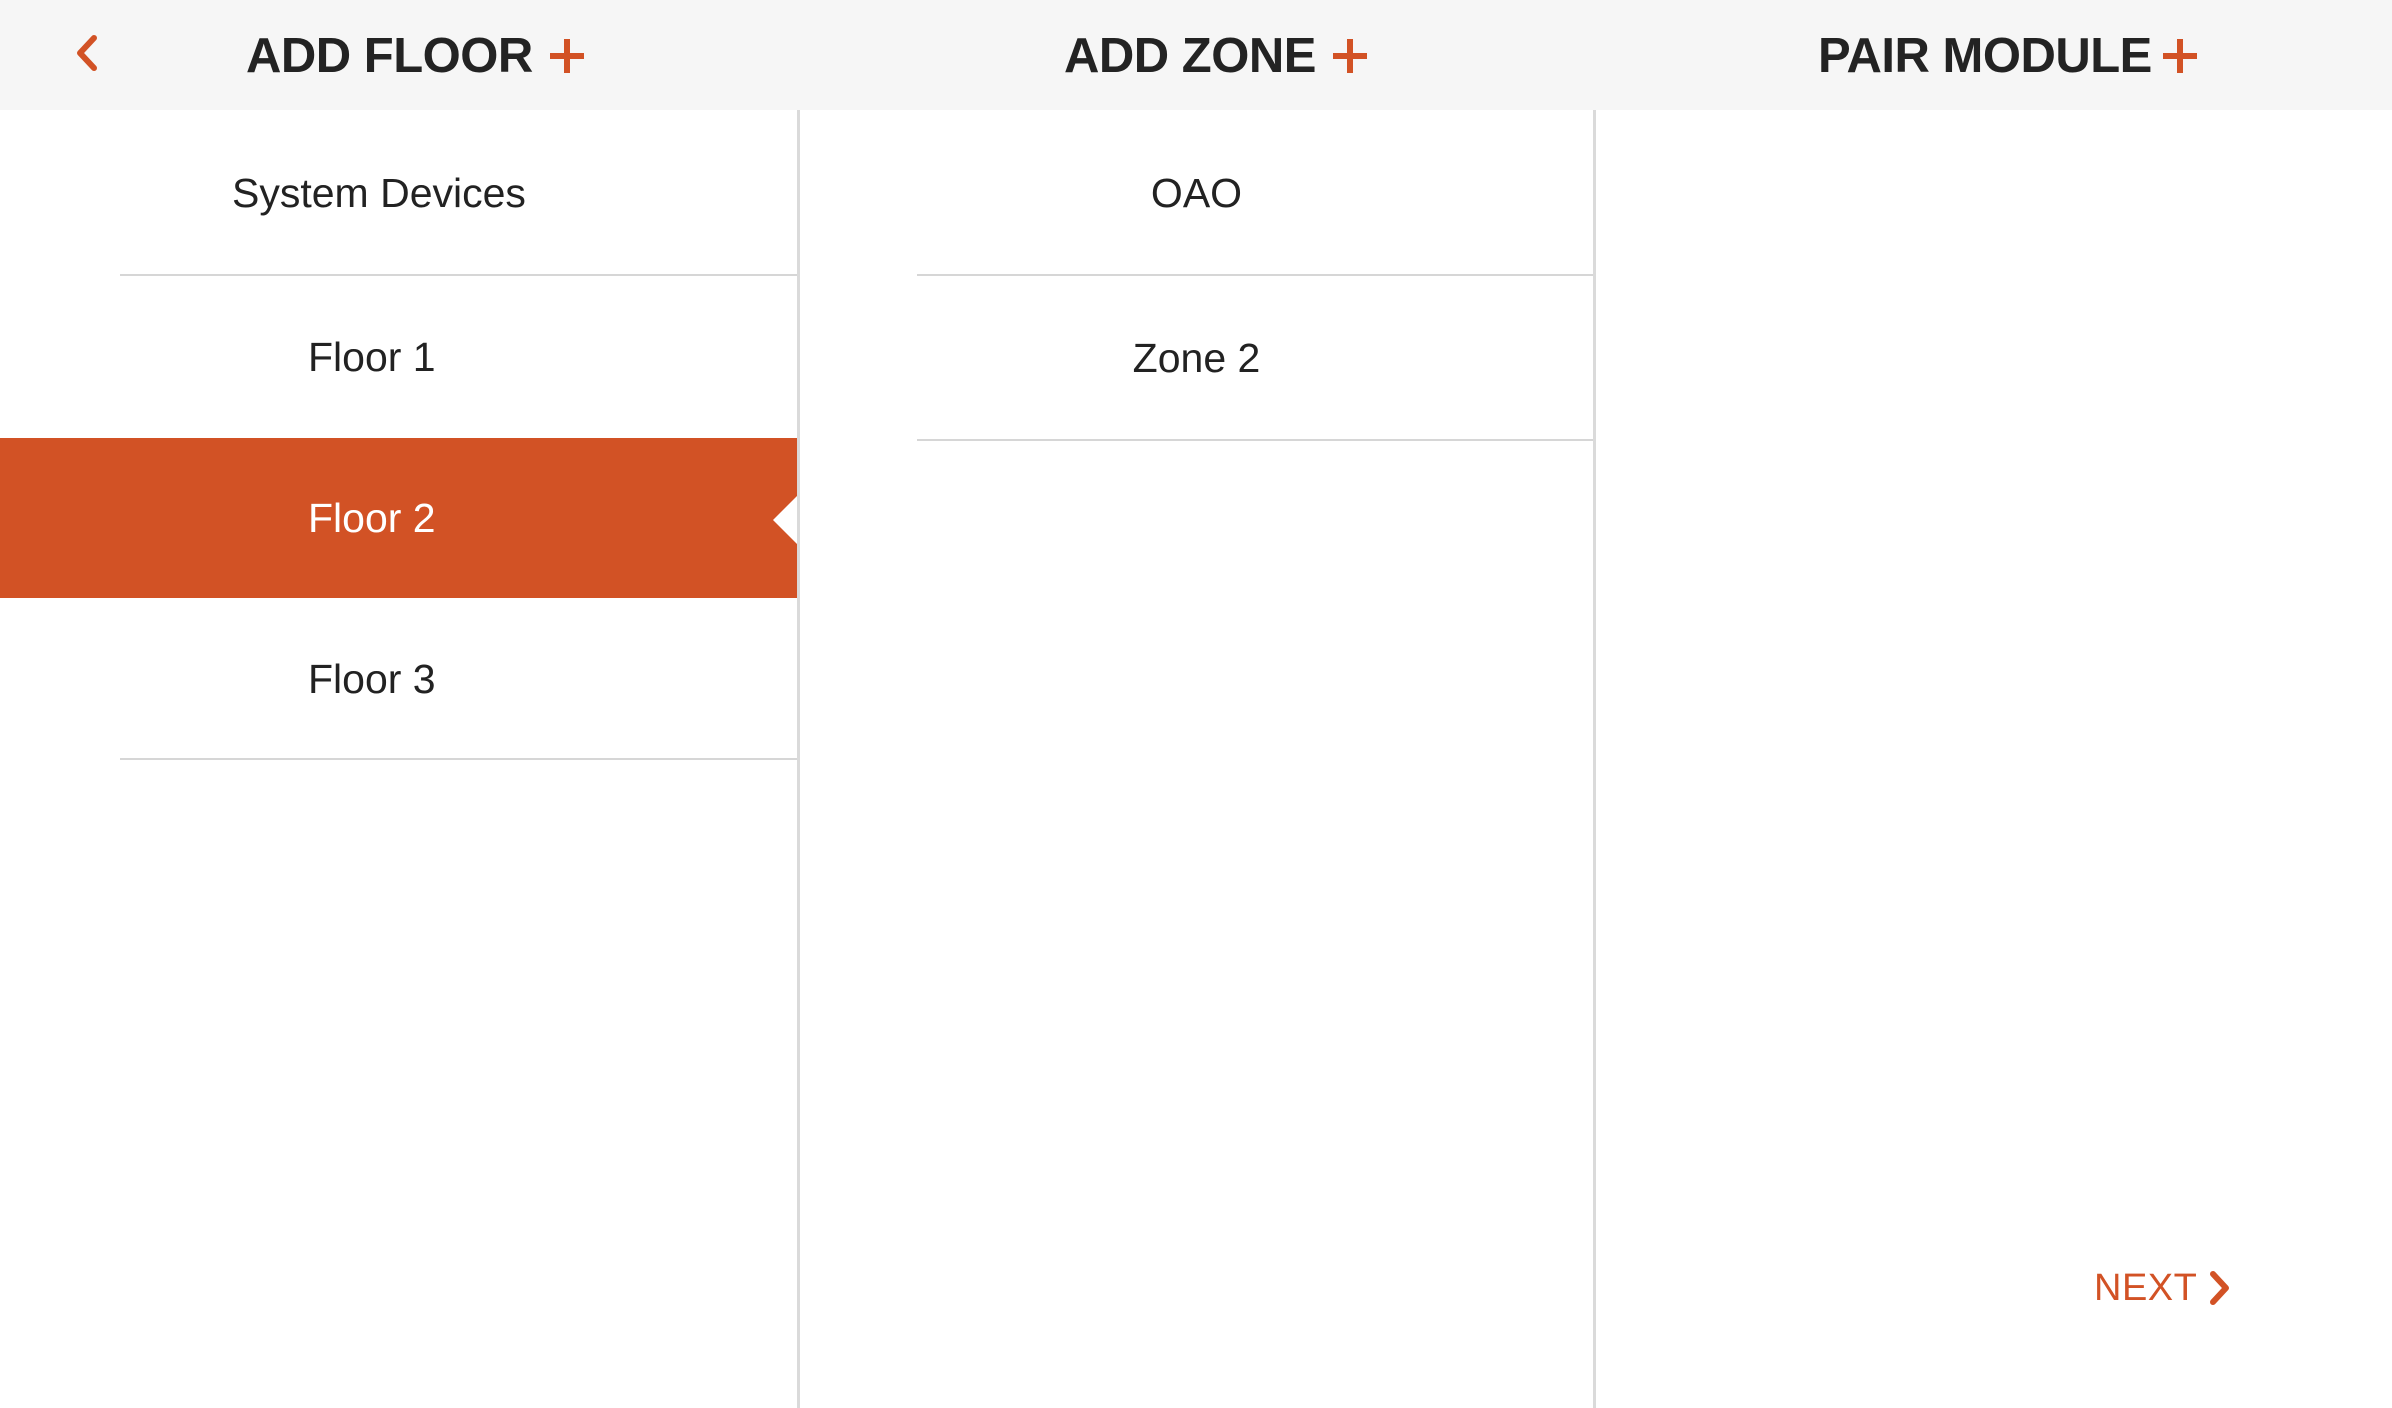 The image size is (2392, 1408). What do you see at coordinates (372, 678) in the screenshot?
I see `floor-item-label: Floor 3` at bounding box center [372, 678].